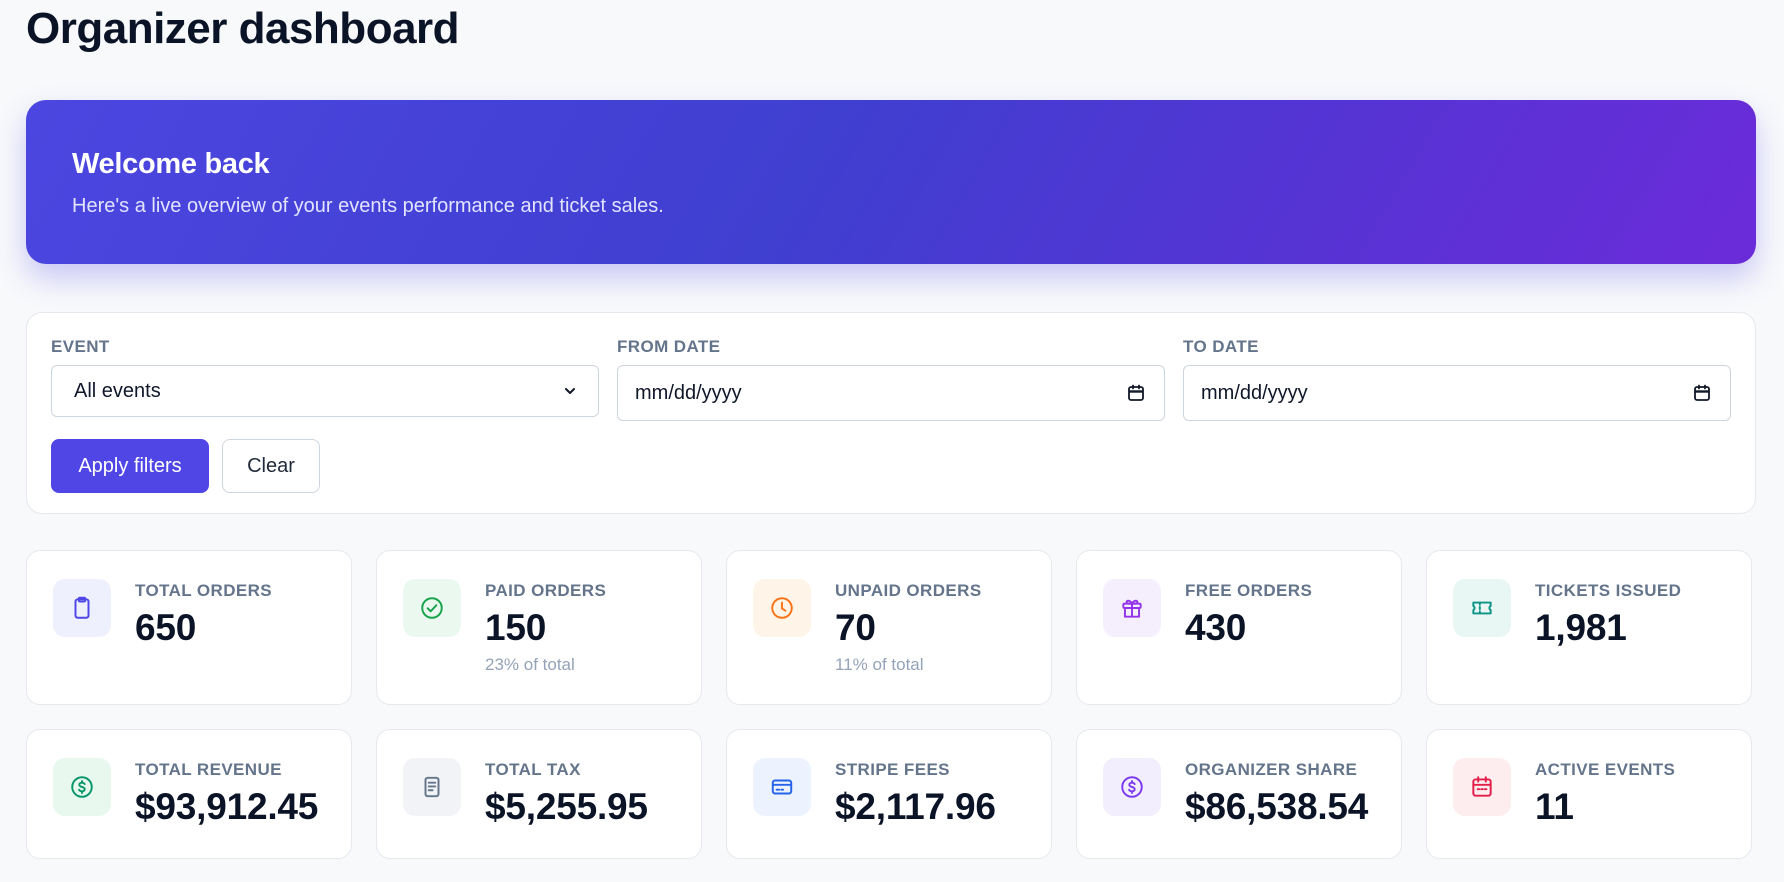 This screenshot has width=1784, height=882. I want to click on stat-card-total-orders: TOTAL ORDERS 650, so click(189, 627).